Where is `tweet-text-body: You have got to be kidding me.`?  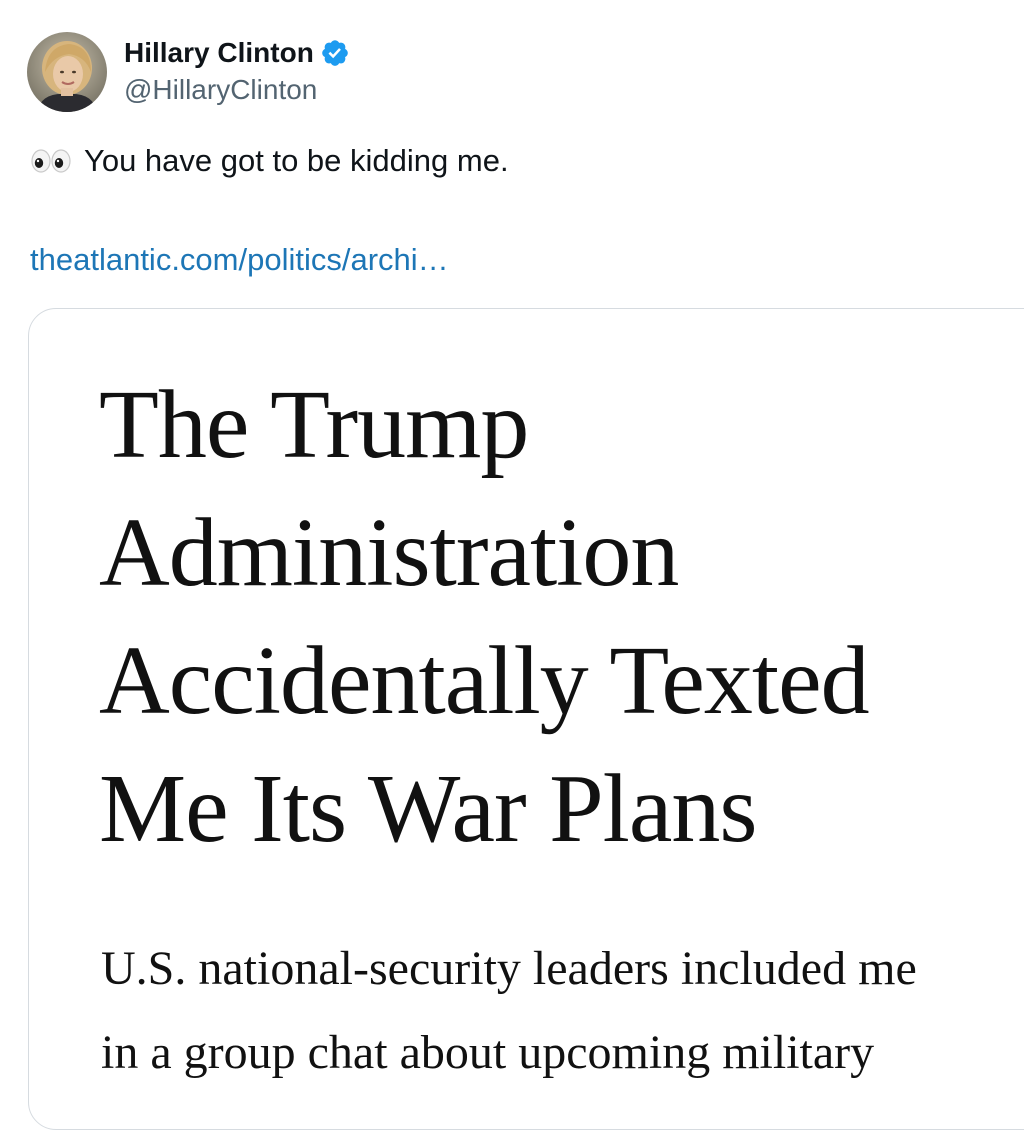
tweet-text-body: You have got to be kidding me. is located at coordinates (296, 160).